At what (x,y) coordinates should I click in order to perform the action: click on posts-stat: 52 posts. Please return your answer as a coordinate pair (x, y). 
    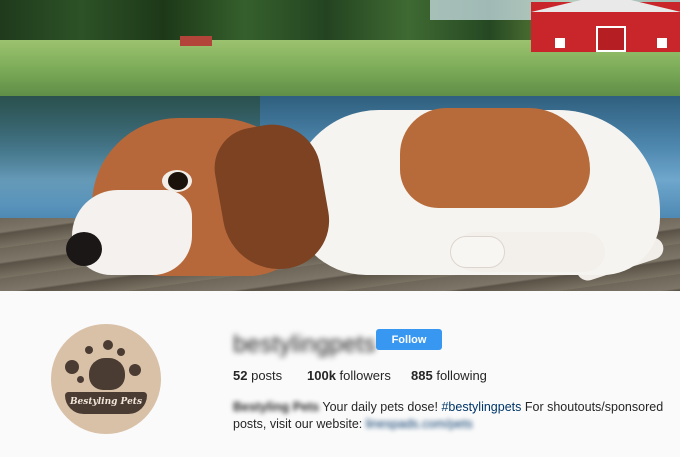
    Looking at the image, I should click on (257, 375).